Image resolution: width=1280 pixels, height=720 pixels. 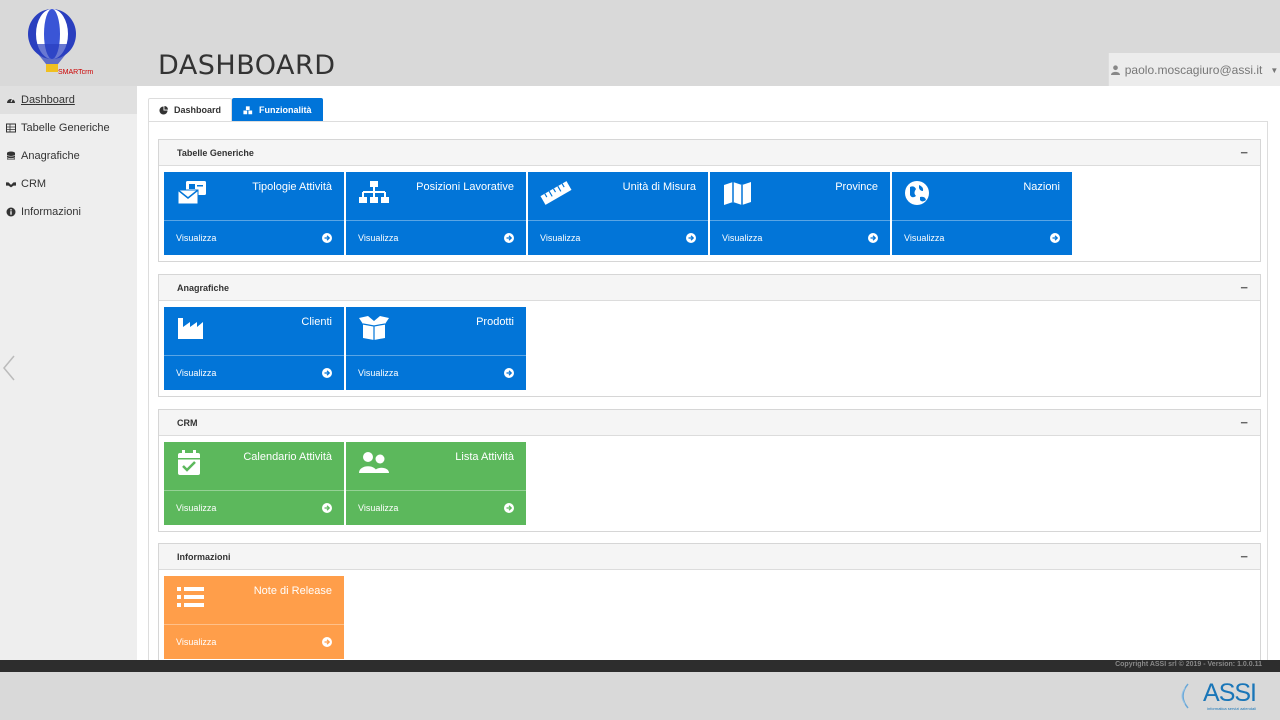 I want to click on smartcrm-logo: SMARTcrm, so click(x=62, y=44).